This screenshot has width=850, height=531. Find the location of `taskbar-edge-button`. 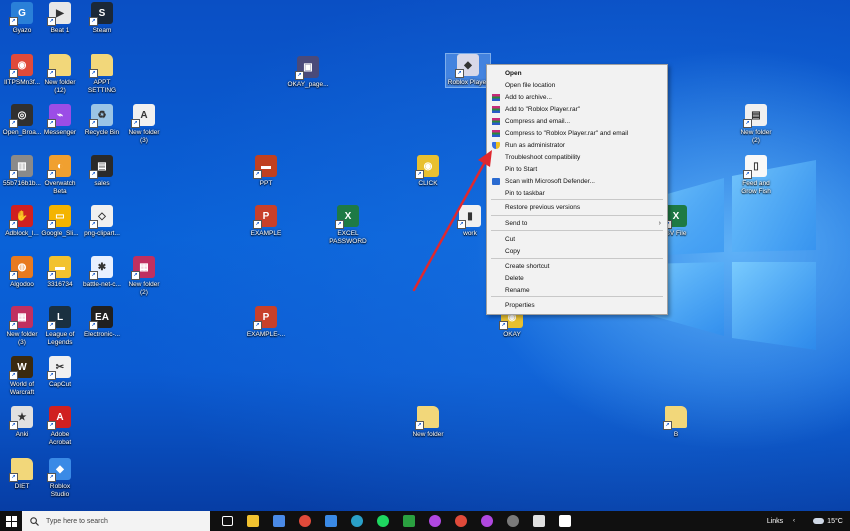

taskbar-edge-button is located at coordinates (357, 521).